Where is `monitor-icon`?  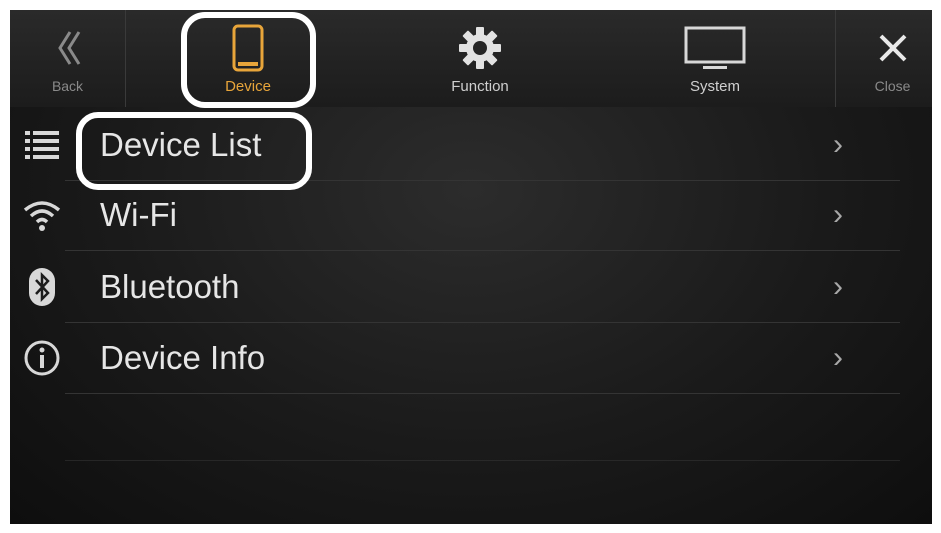
monitor-icon is located at coordinates (715, 48).